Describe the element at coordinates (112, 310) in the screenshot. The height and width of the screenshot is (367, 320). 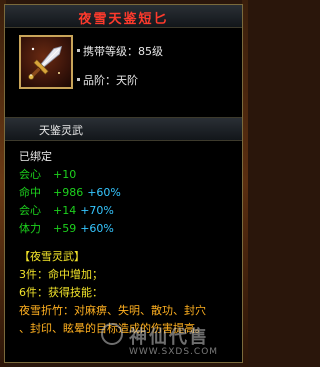
I see `skill-description-line1: 夜雪折竹：对麻痹、失明、散功、封穴` at that location.